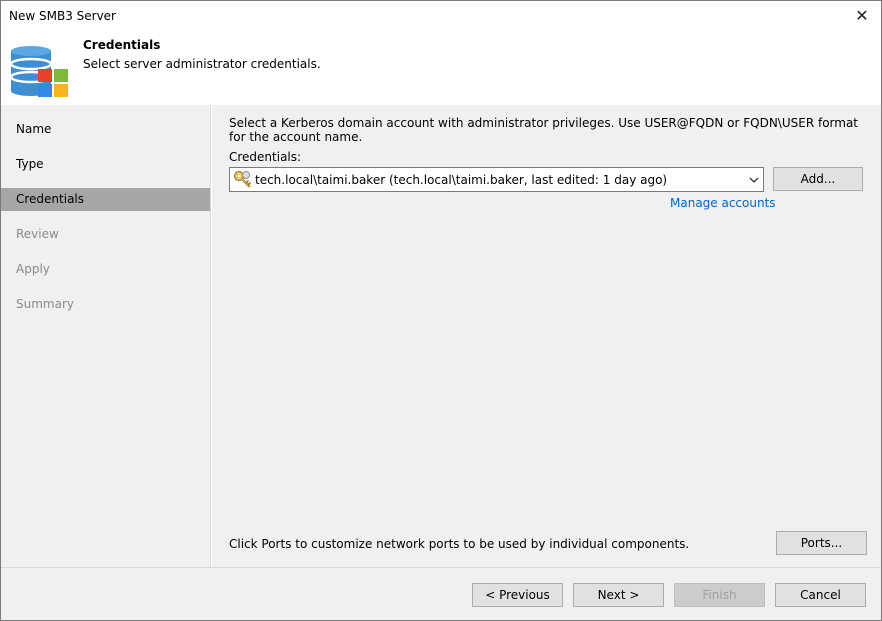  What do you see at coordinates (820, 595) in the screenshot?
I see `cancel-button: Cancel` at bounding box center [820, 595].